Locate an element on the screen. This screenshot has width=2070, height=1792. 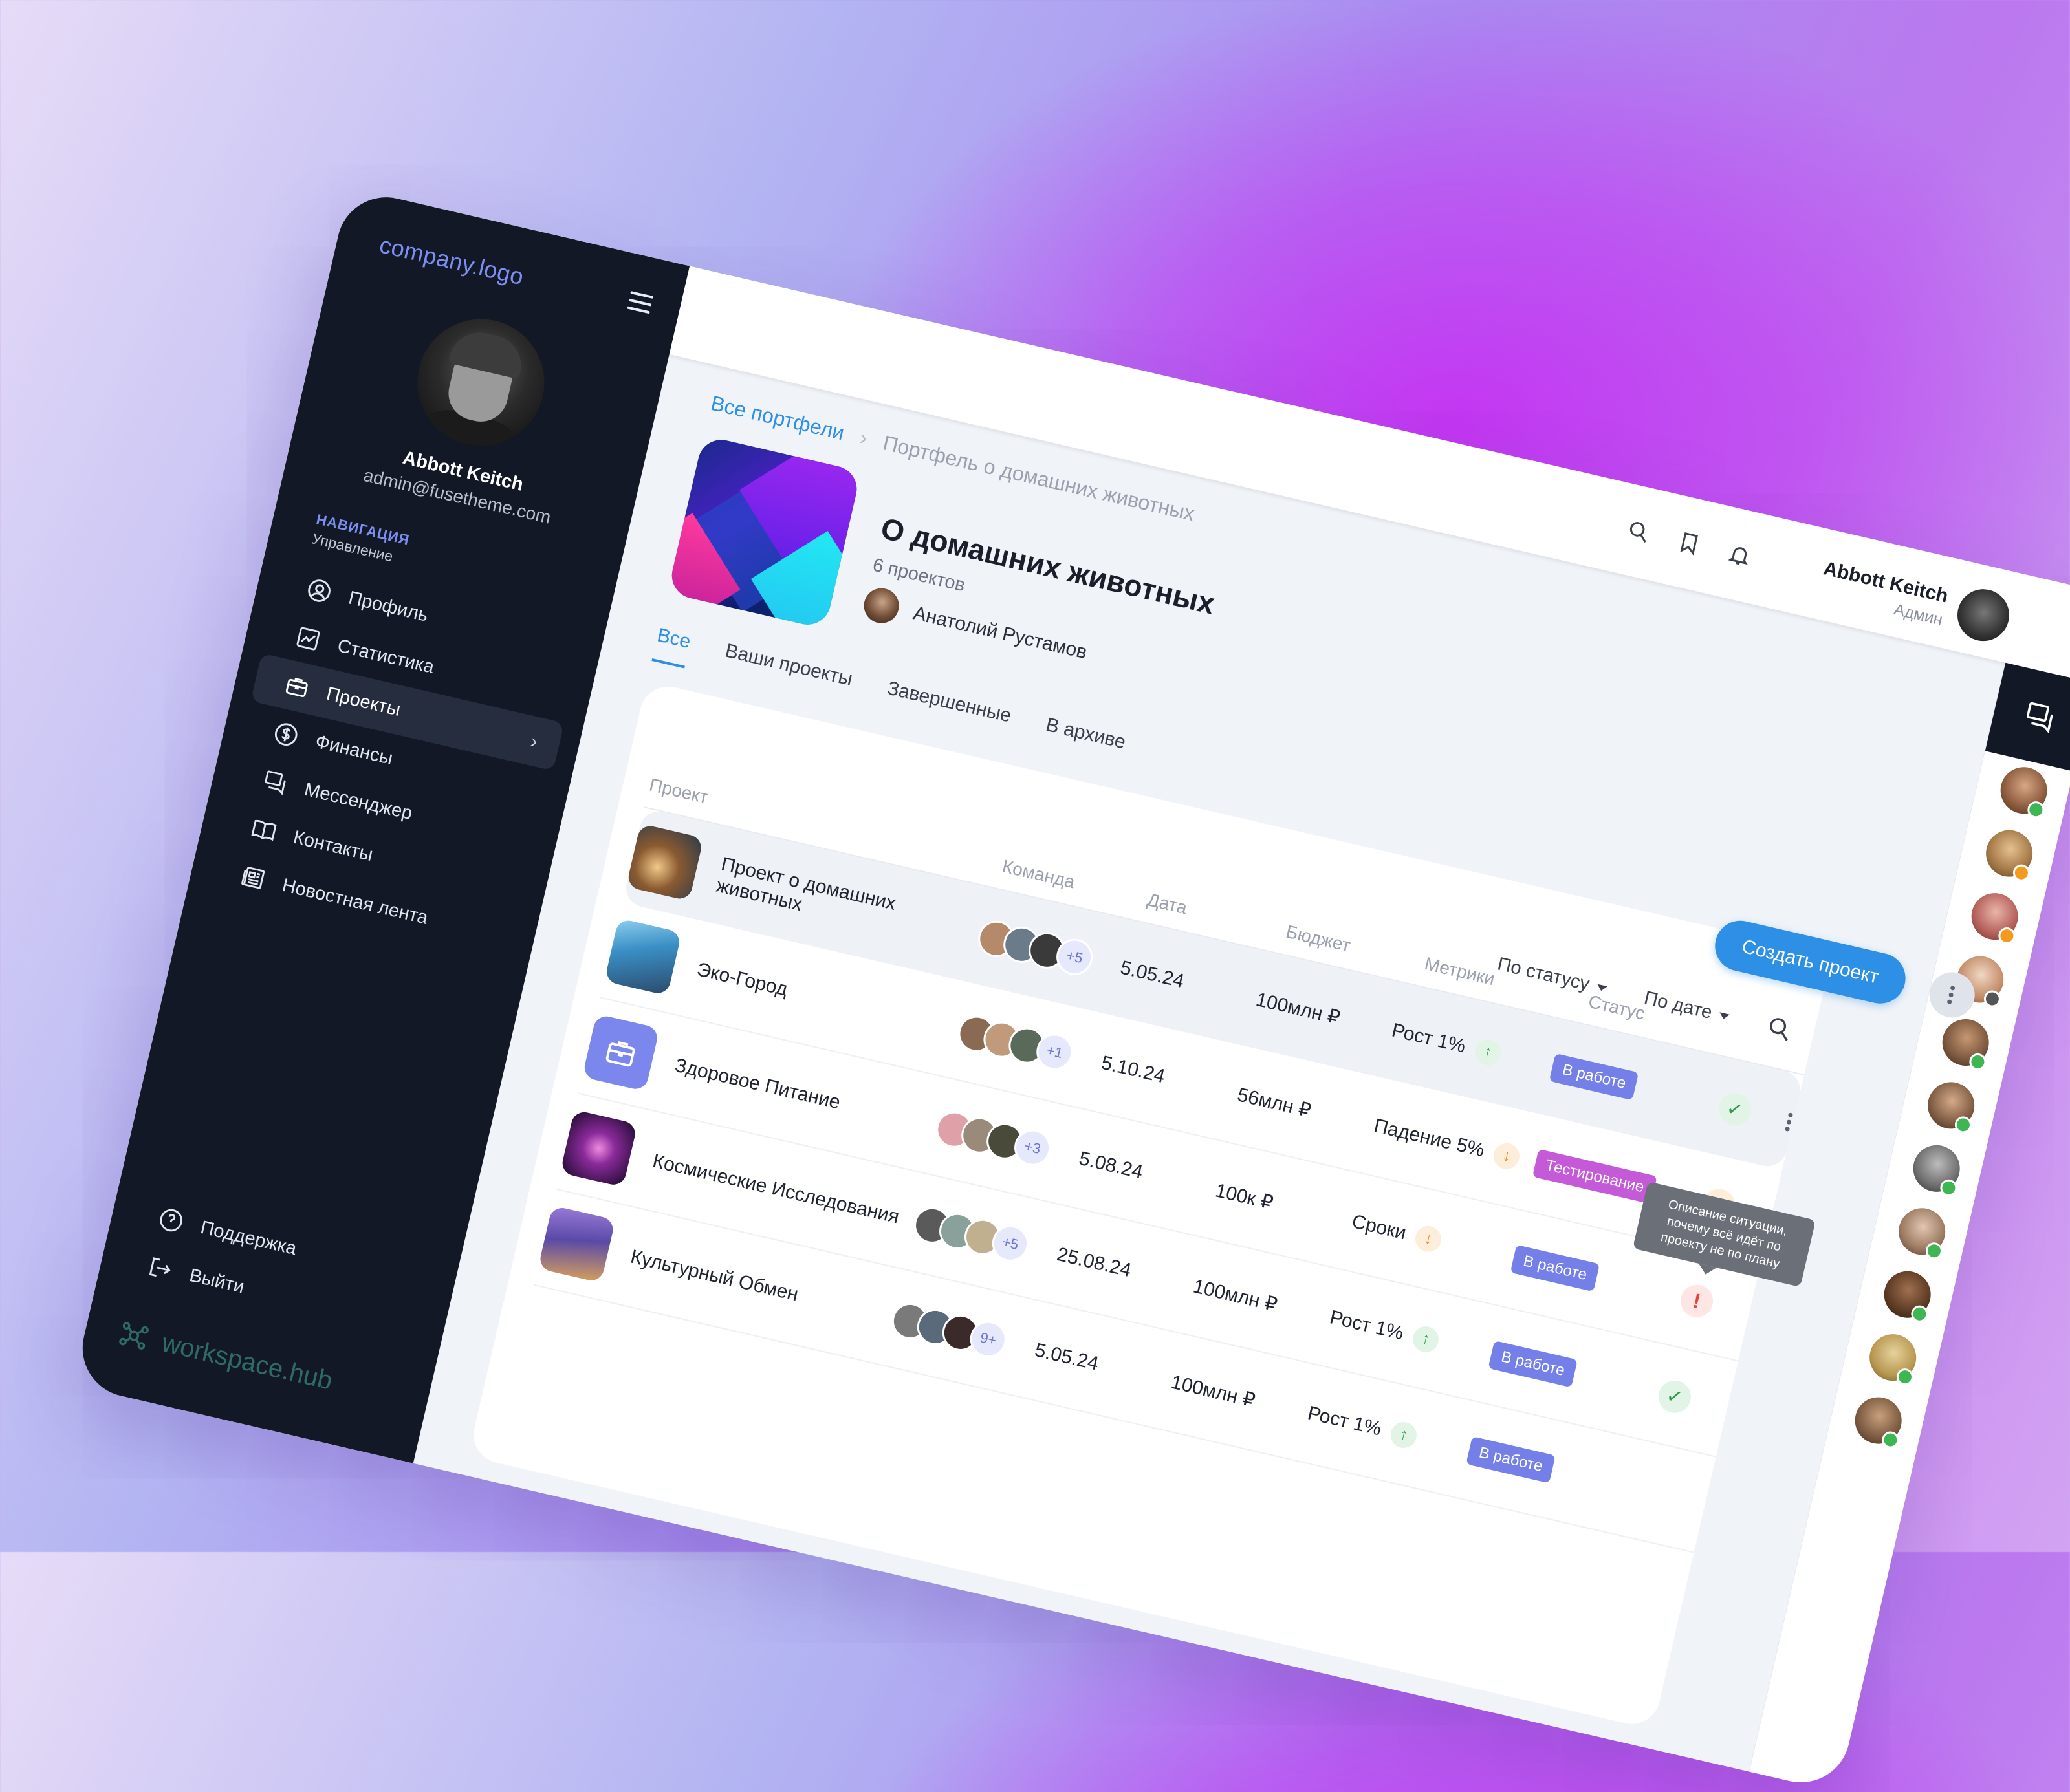
search-icon is located at coordinates (1639, 531).